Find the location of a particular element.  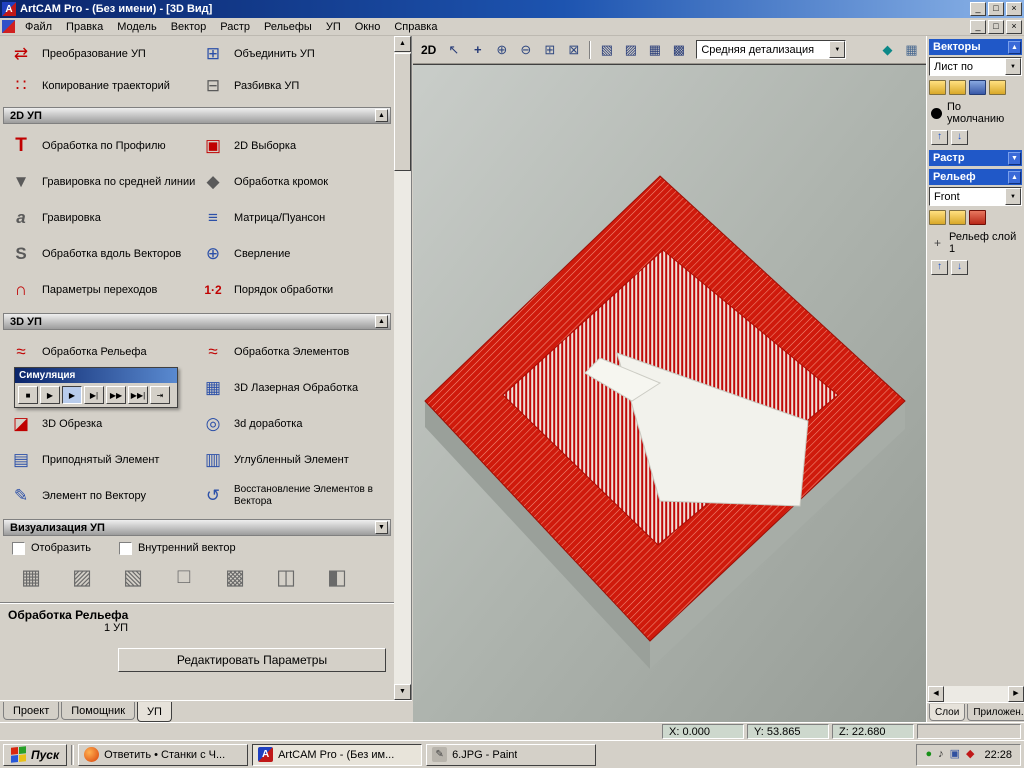

sim-stop-button: ■ is located at coordinates (28, 395).